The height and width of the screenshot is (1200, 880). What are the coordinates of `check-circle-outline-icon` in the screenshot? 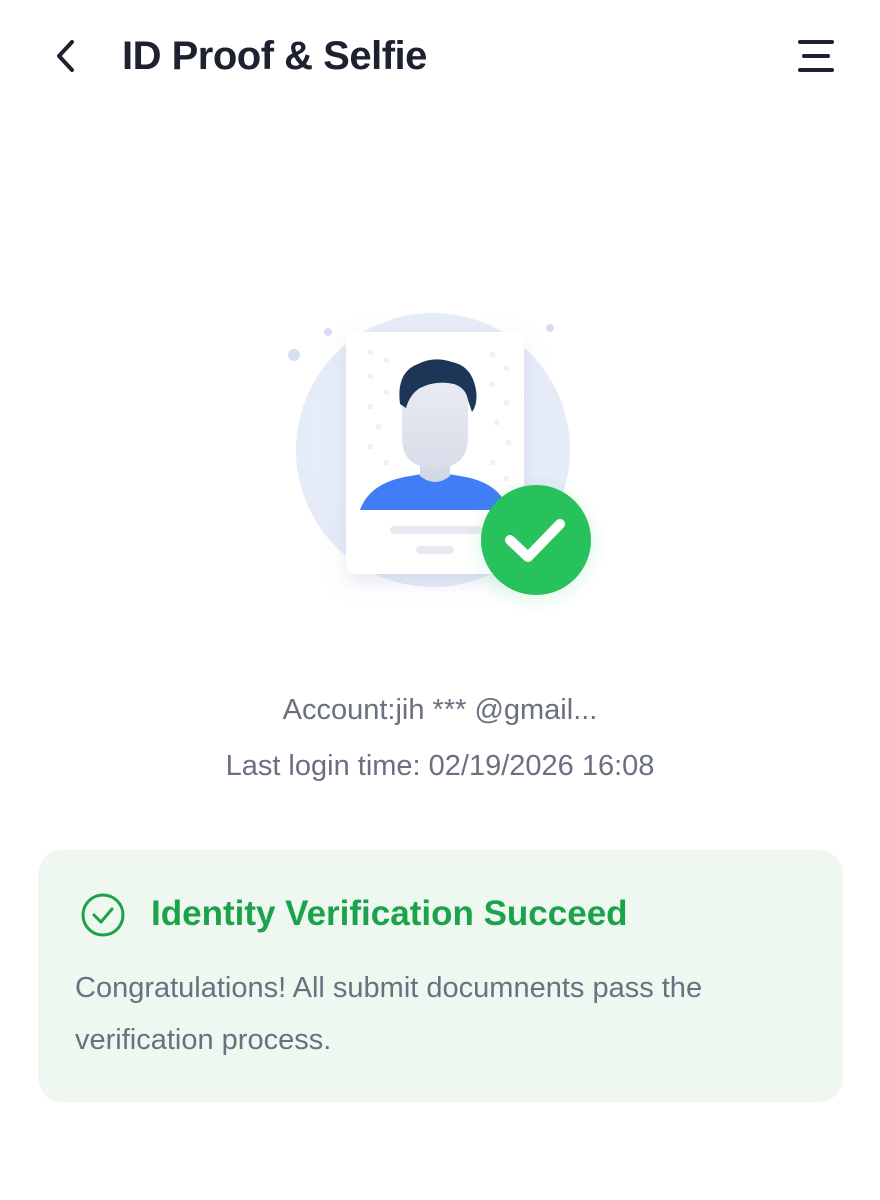 It's located at (103, 915).